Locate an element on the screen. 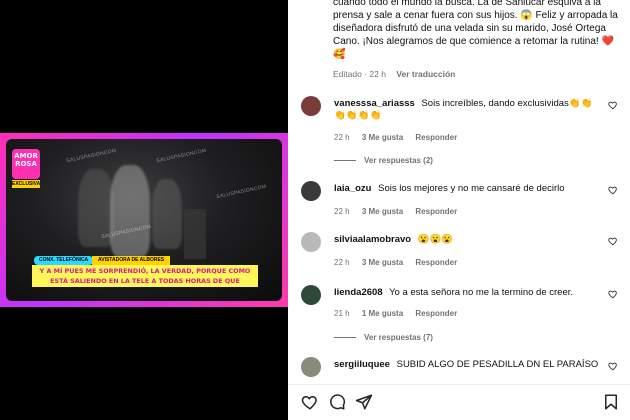 The height and width of the screenshot is (420, 630). view-replies-label: Ver respuestas (7) is located at coordinates (398, 337).